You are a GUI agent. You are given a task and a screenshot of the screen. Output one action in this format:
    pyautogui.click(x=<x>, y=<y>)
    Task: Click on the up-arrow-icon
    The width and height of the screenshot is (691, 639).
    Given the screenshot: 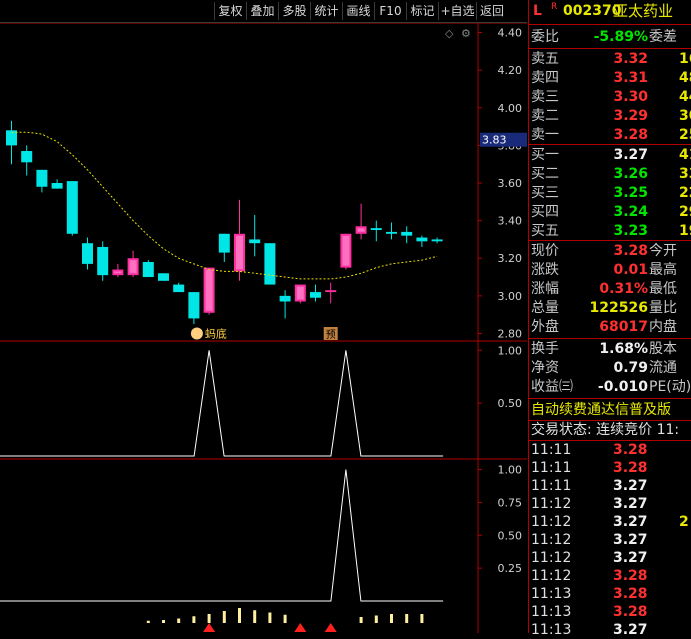 What is the action you would take?
    pyautogui.click(x=209, y=627)
    